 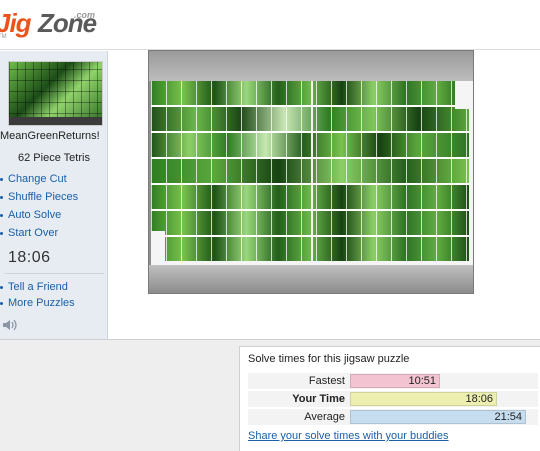 What do you see at coordinates (479, 399) in the screenshot?
I see `your-time-value: 18:06` at bounding box center [479, 399].